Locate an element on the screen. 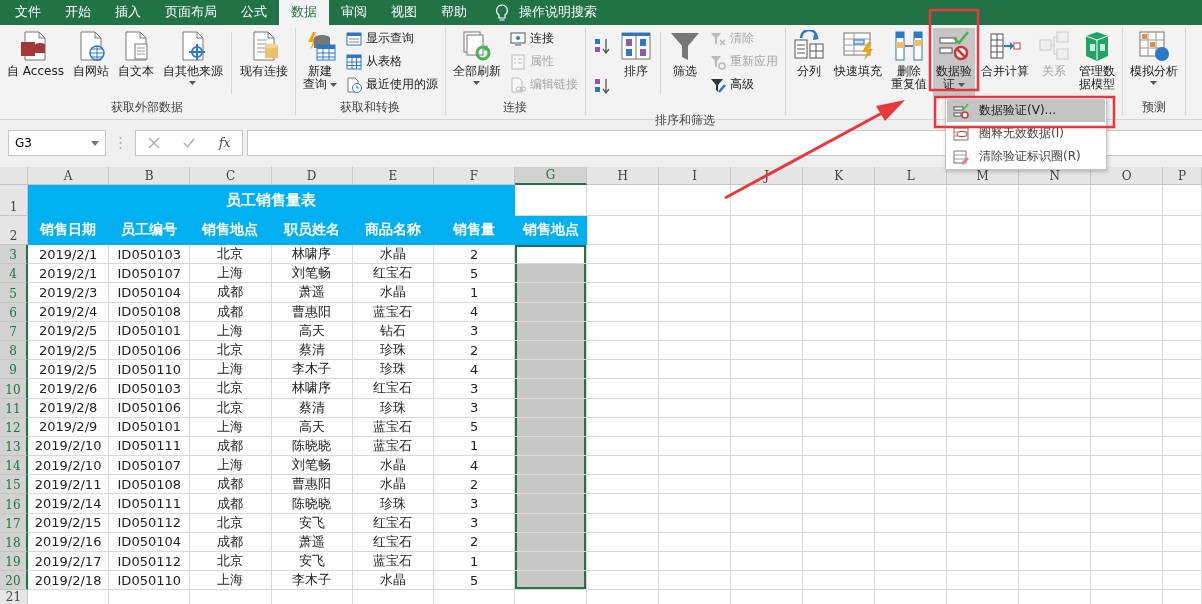 This screenshot has height=604, width=1202. ribbon-tab: 数据 is located at coordinates (304, 12).